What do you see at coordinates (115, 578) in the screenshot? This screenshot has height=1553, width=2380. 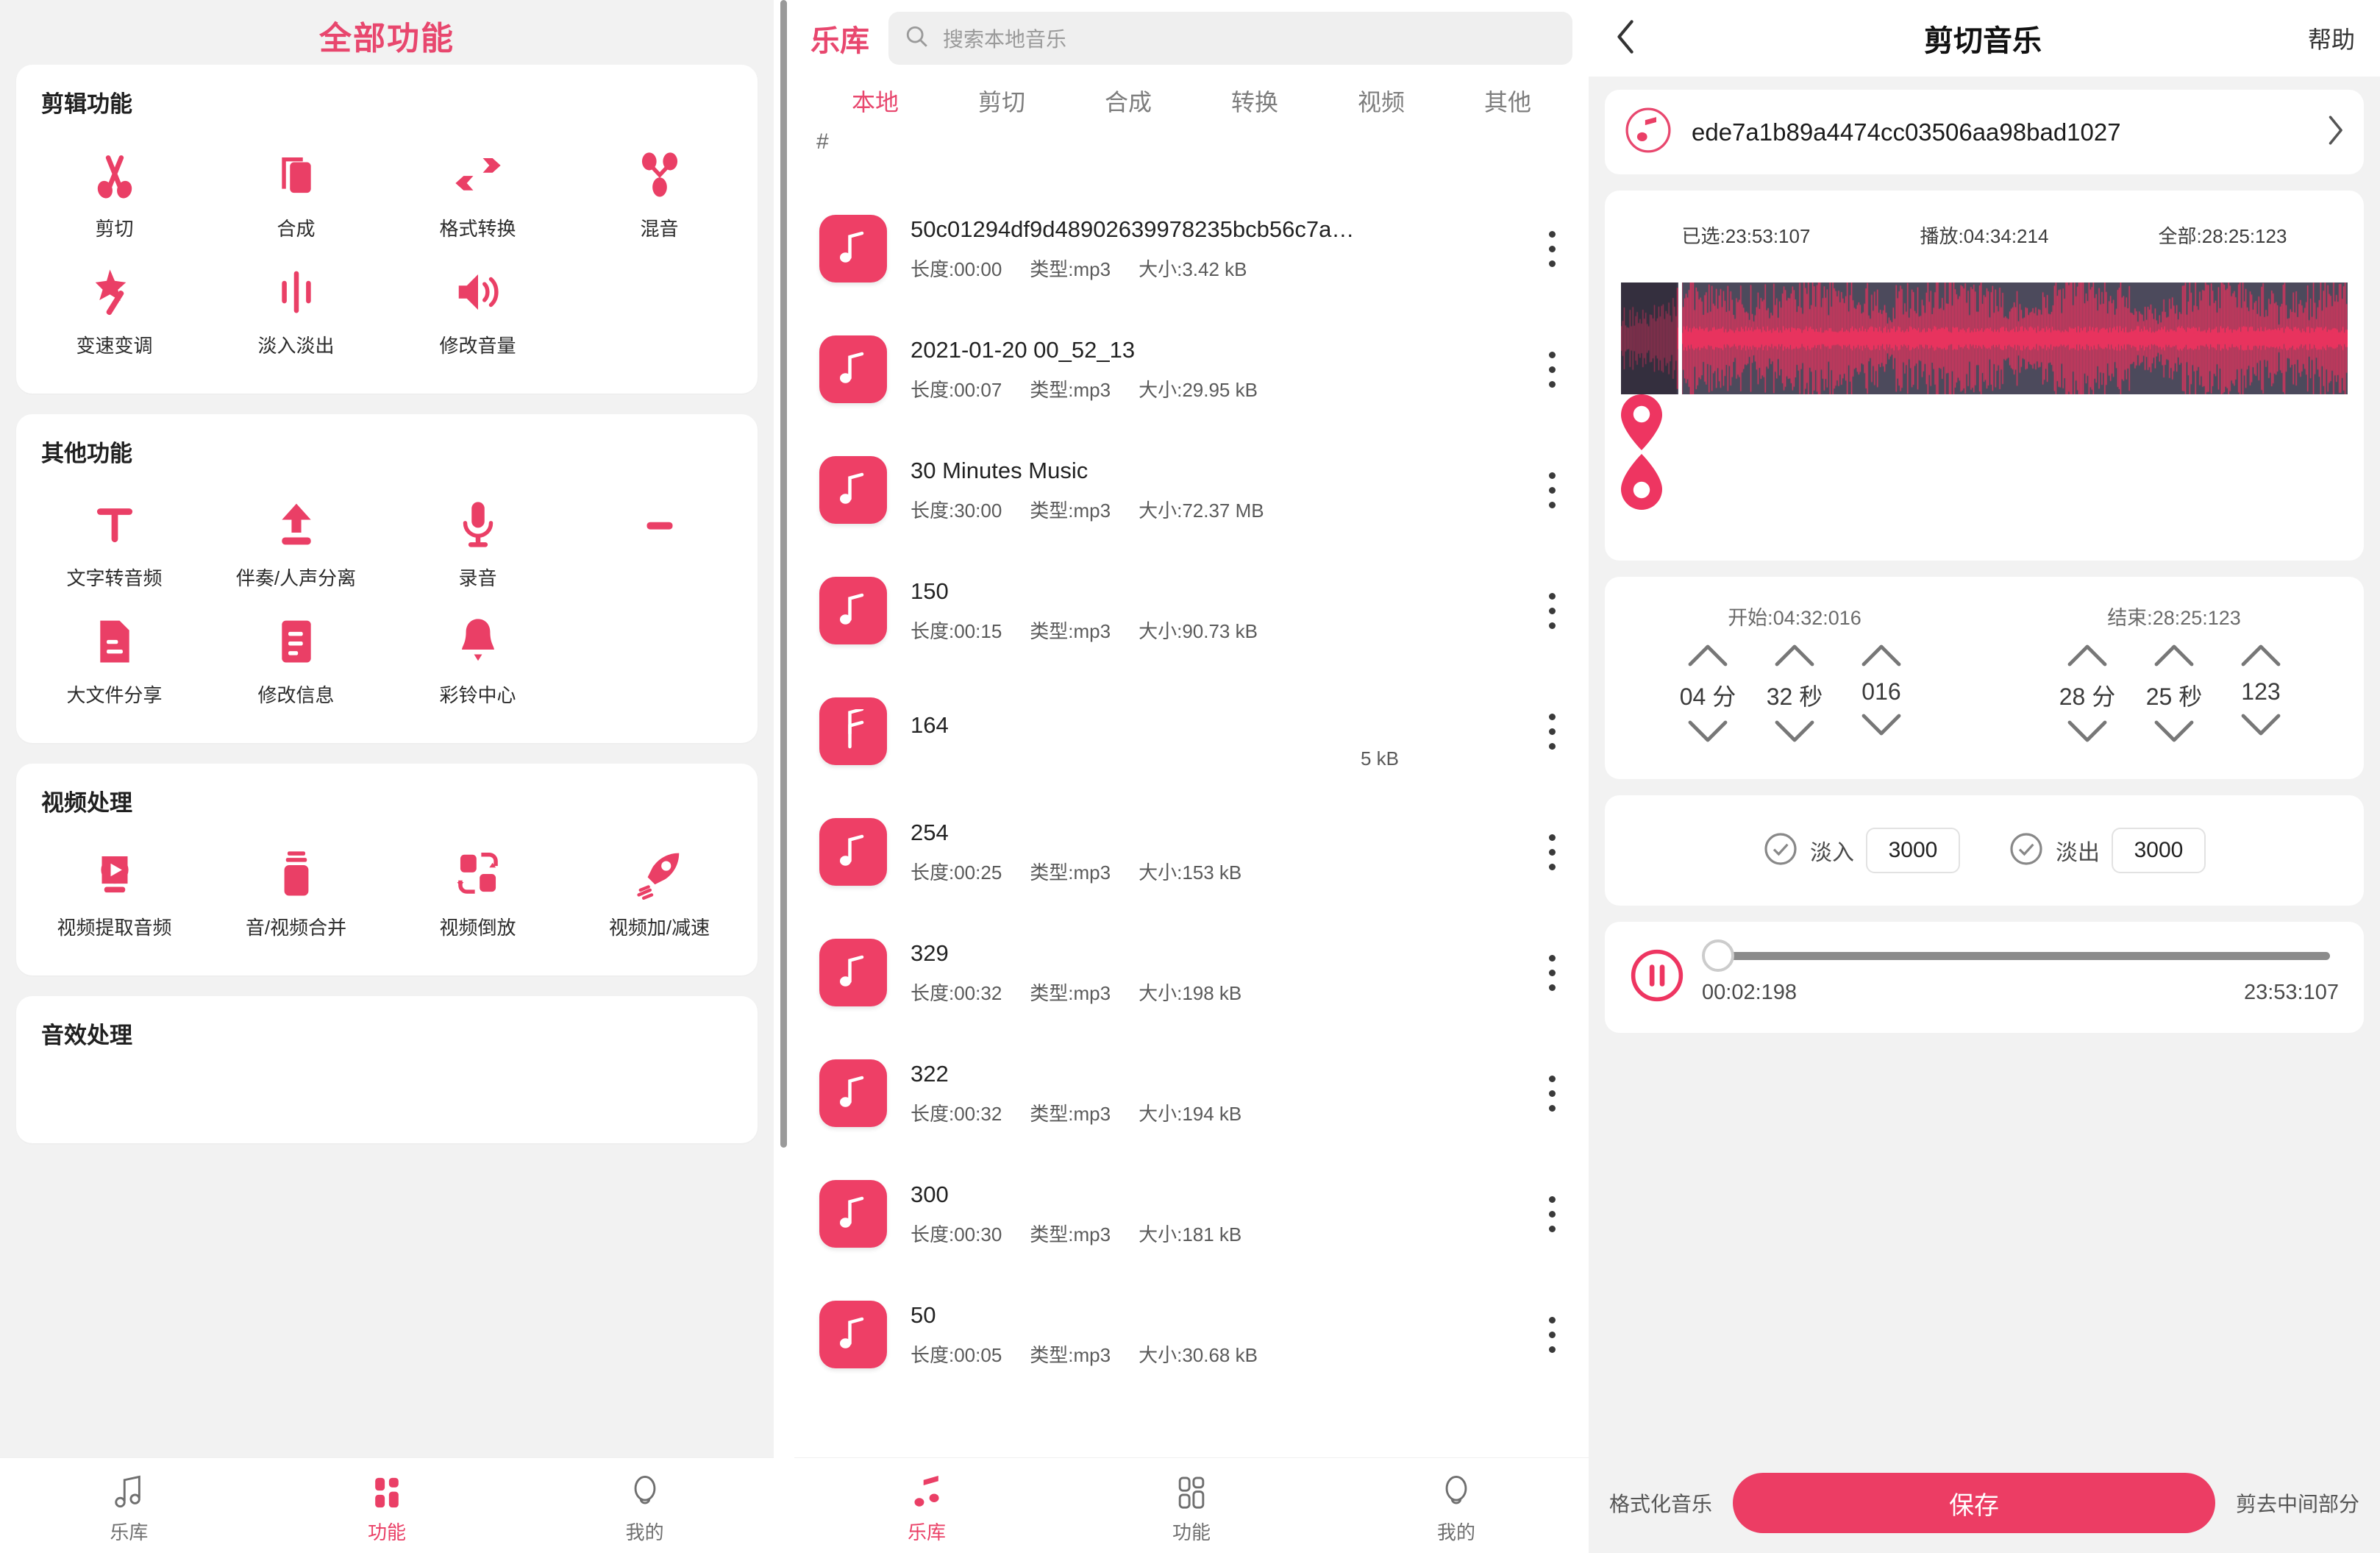 I see `function-label: 文字转音频` at bounding box center [115, 578].